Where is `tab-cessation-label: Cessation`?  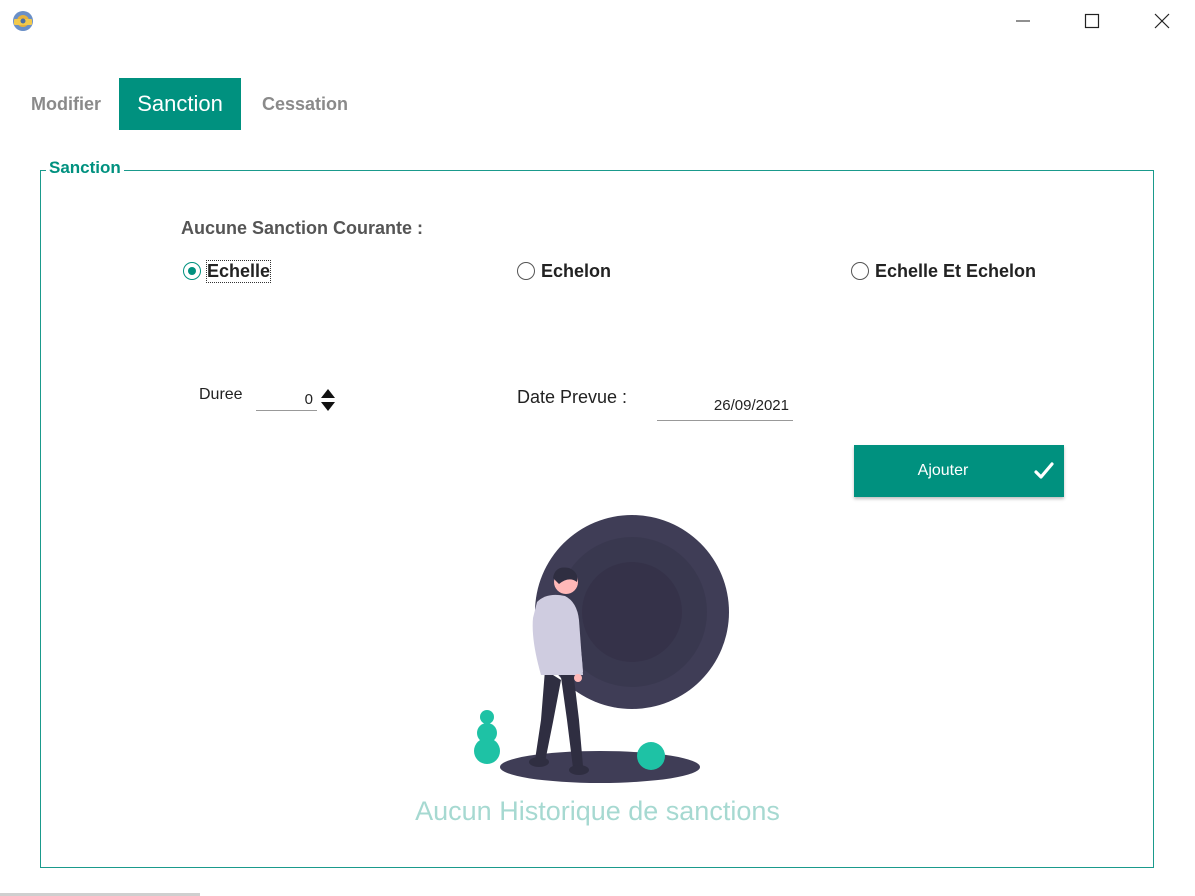
tab-cessation-label: Cessation is located at coordinates (305, 103).